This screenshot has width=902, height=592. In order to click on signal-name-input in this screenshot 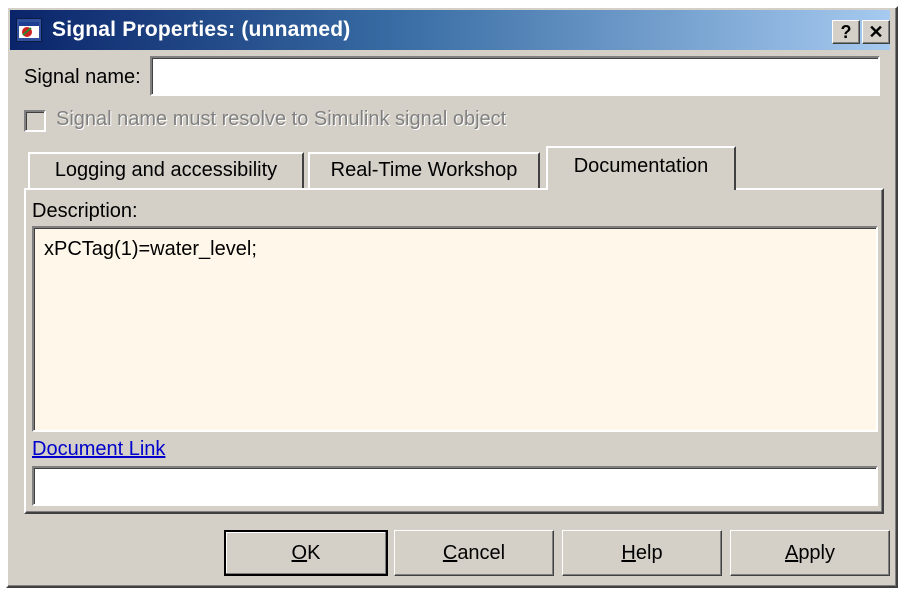, I will do `click(515, 76)`.